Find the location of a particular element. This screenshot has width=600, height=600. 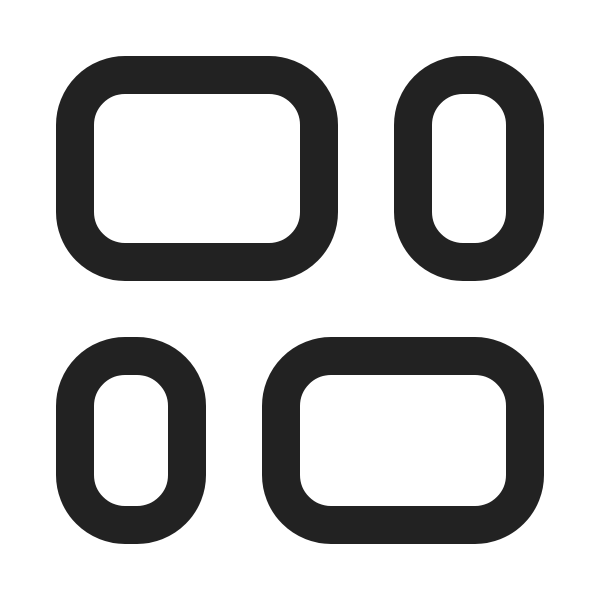

top-right-narrow-tile is located at coordinates (469, 168).